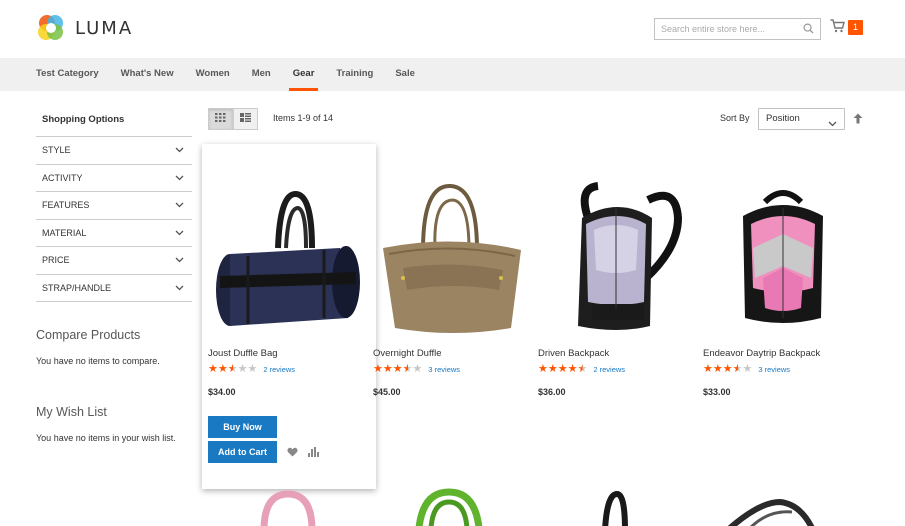 The height and width of the screenshot is (526, 905). I want to click on product-name: Driven Backpack, so click(618, 353).